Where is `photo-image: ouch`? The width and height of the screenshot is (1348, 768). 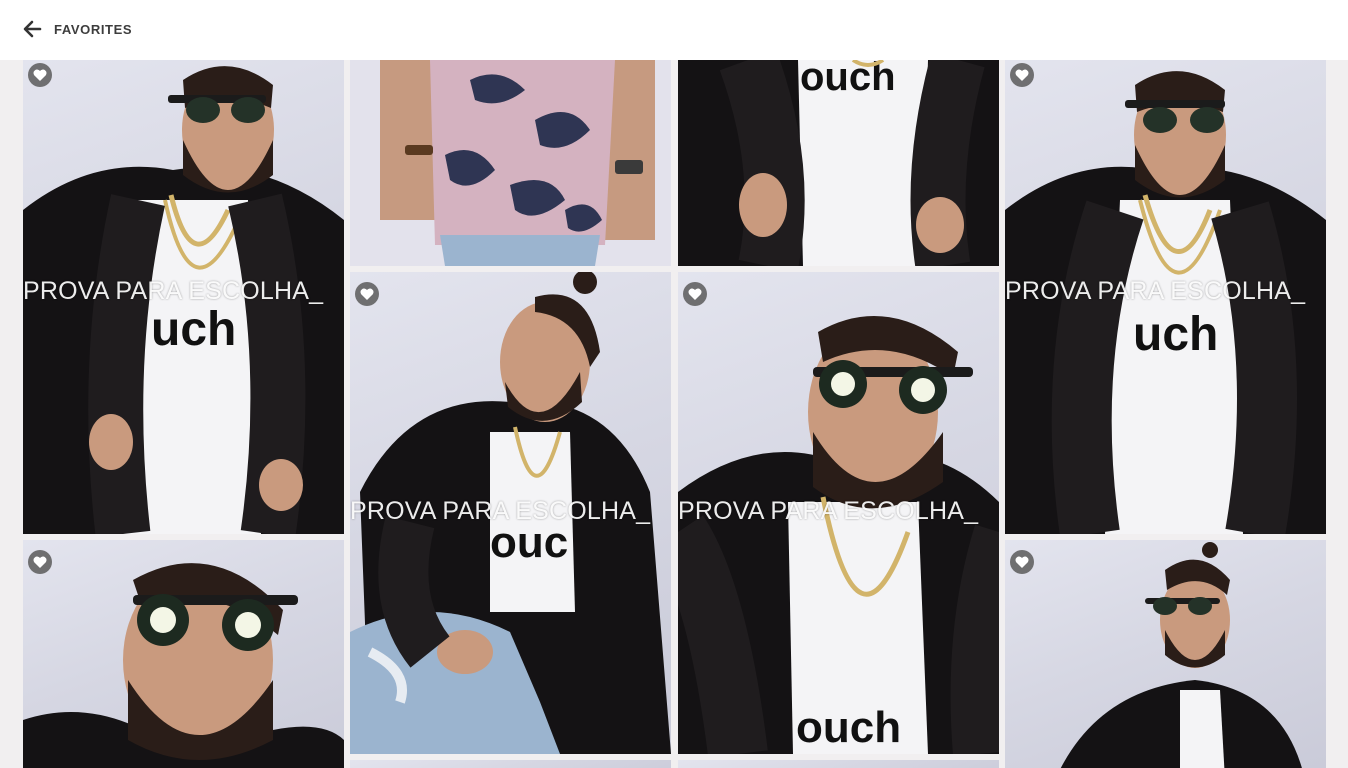
photo-image: ouch is located at coordinates (838, 163).